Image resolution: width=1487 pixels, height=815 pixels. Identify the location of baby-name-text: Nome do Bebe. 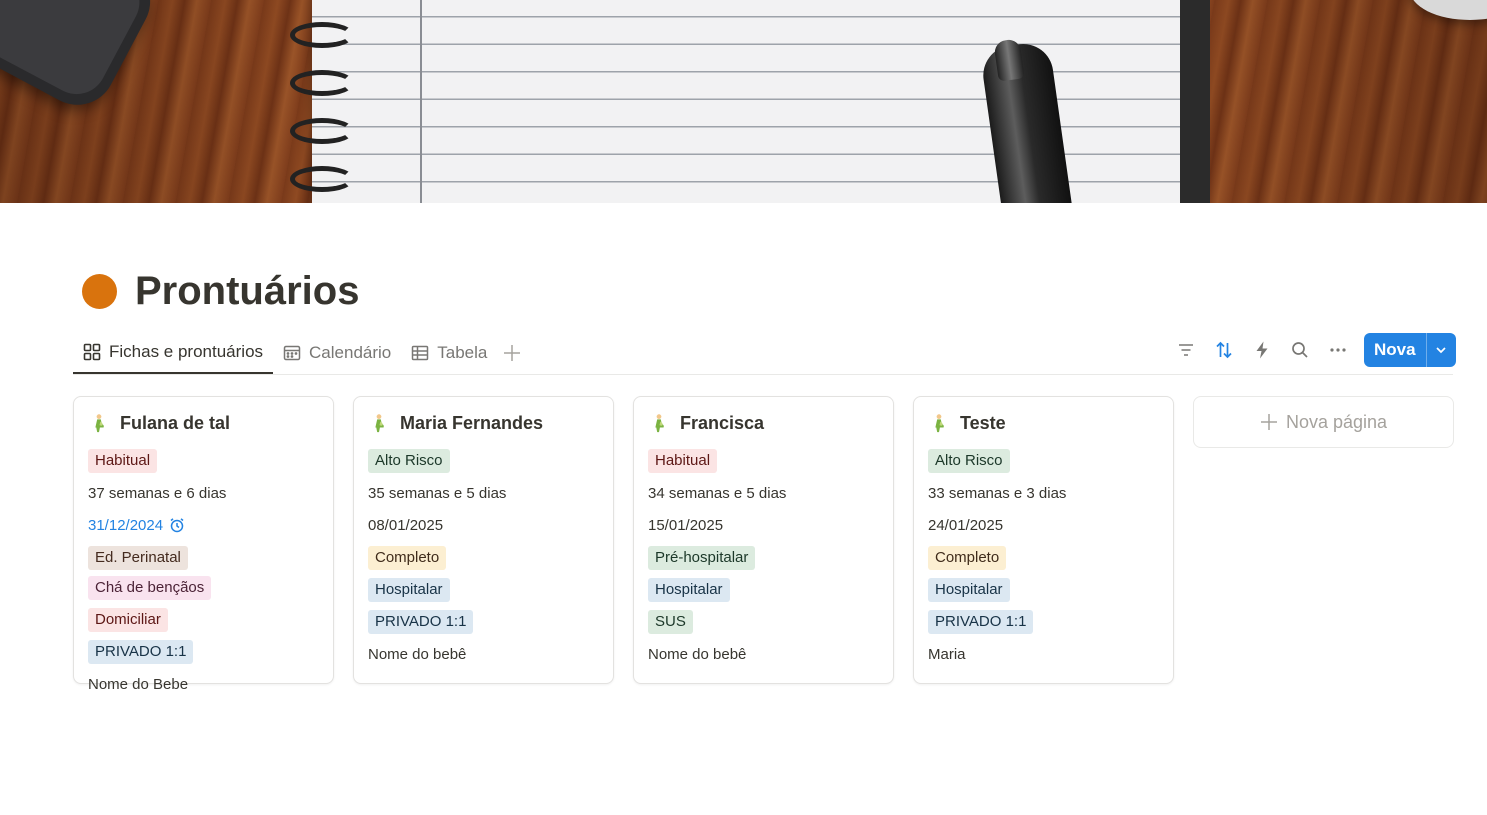
(138, 684).